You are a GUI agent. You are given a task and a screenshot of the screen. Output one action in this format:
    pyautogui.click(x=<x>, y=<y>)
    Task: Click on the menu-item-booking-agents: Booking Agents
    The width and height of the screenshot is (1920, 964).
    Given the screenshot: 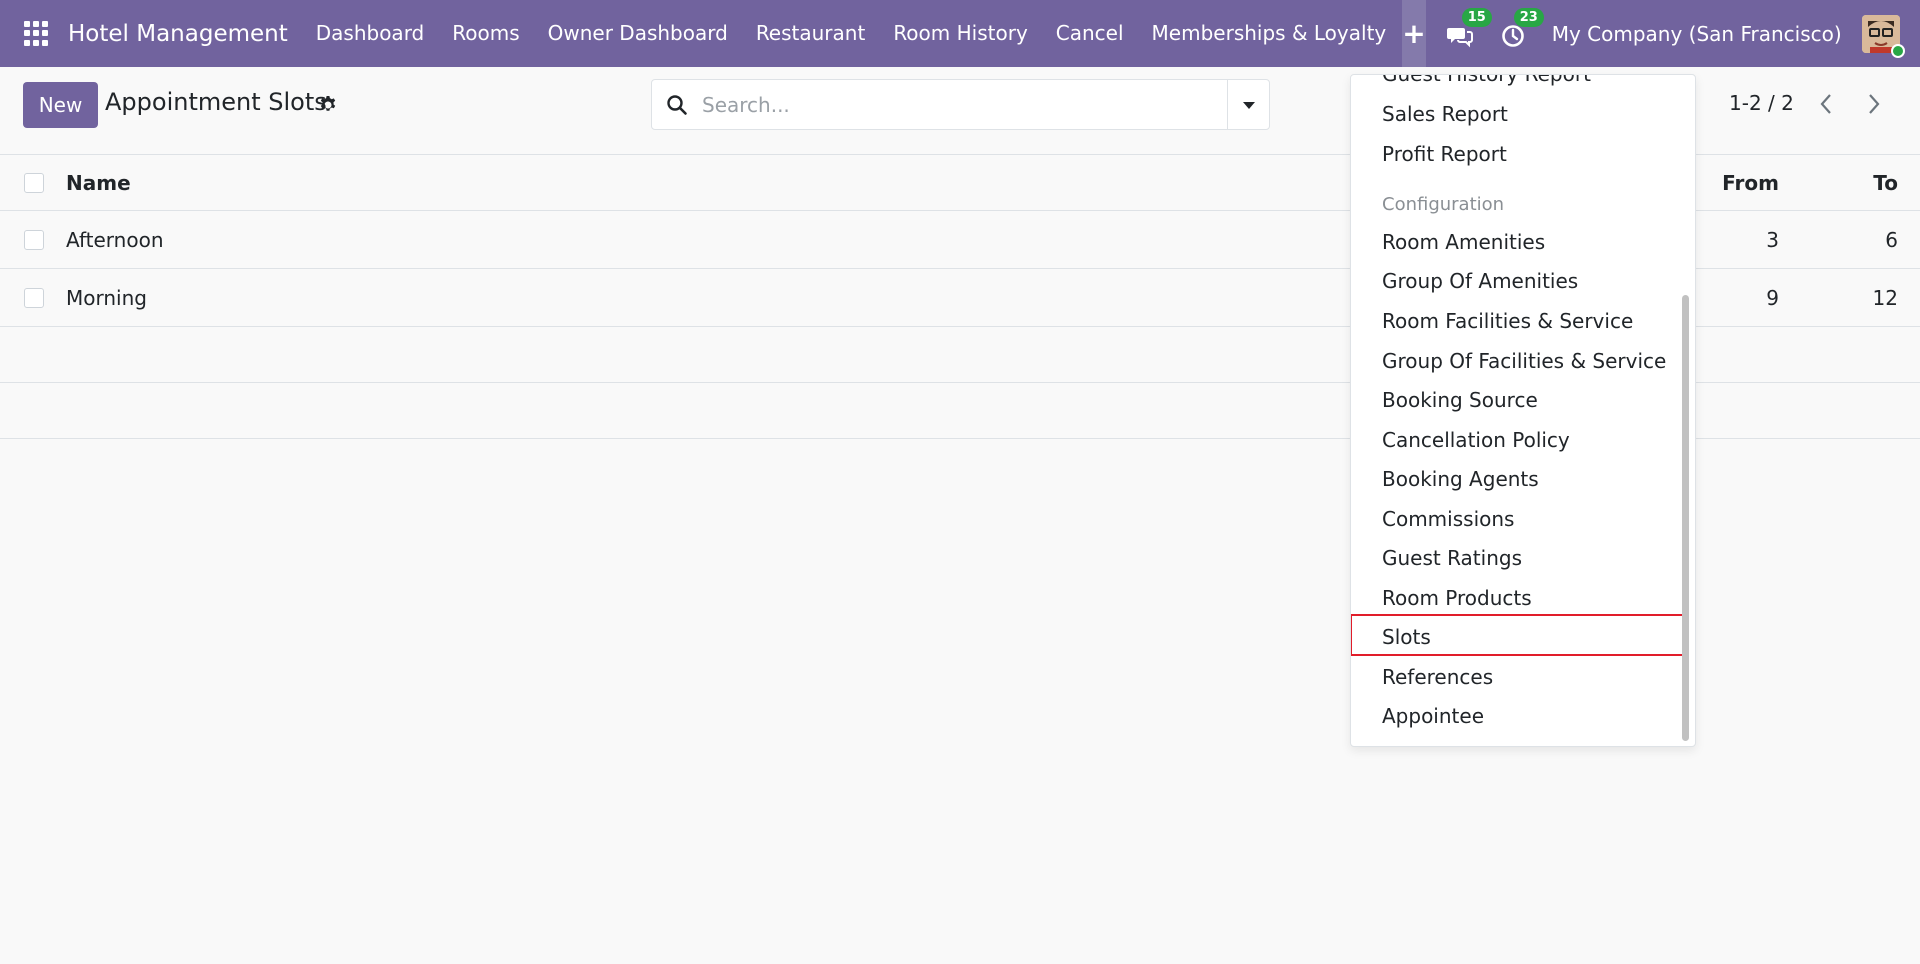 What is the action you would take?
    pyautogui.click(x=1460, y=479)
    